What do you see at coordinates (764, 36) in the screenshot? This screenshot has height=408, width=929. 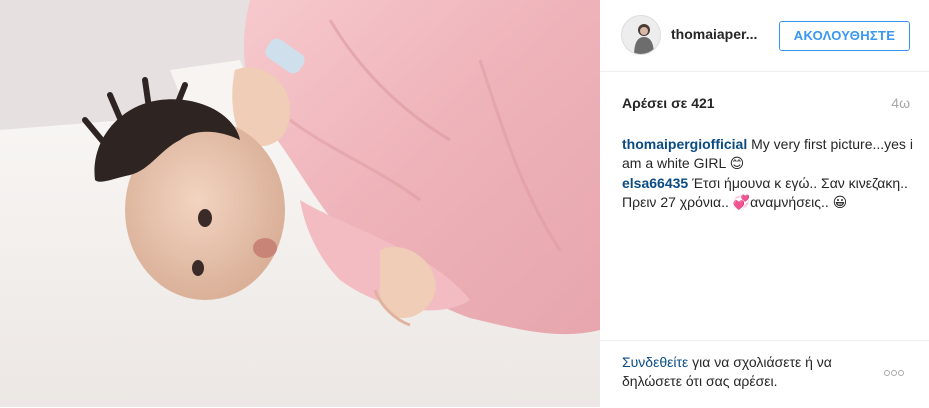 I see `post-header: thomaiaper... ΑΚΟΛΟΥΘΗΣΤΕ` at bounding box center [764, 36].